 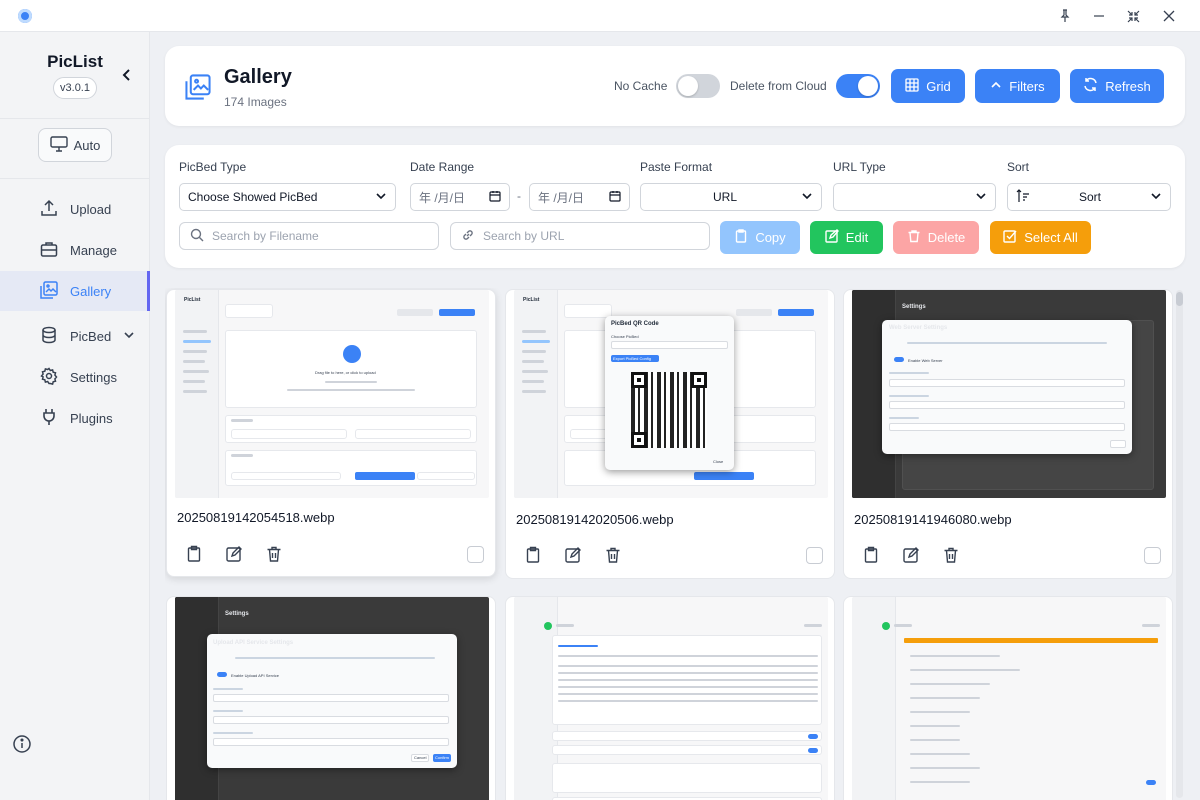 I want to click on version-badge: v3.0.1, so click(x=75, y=88).